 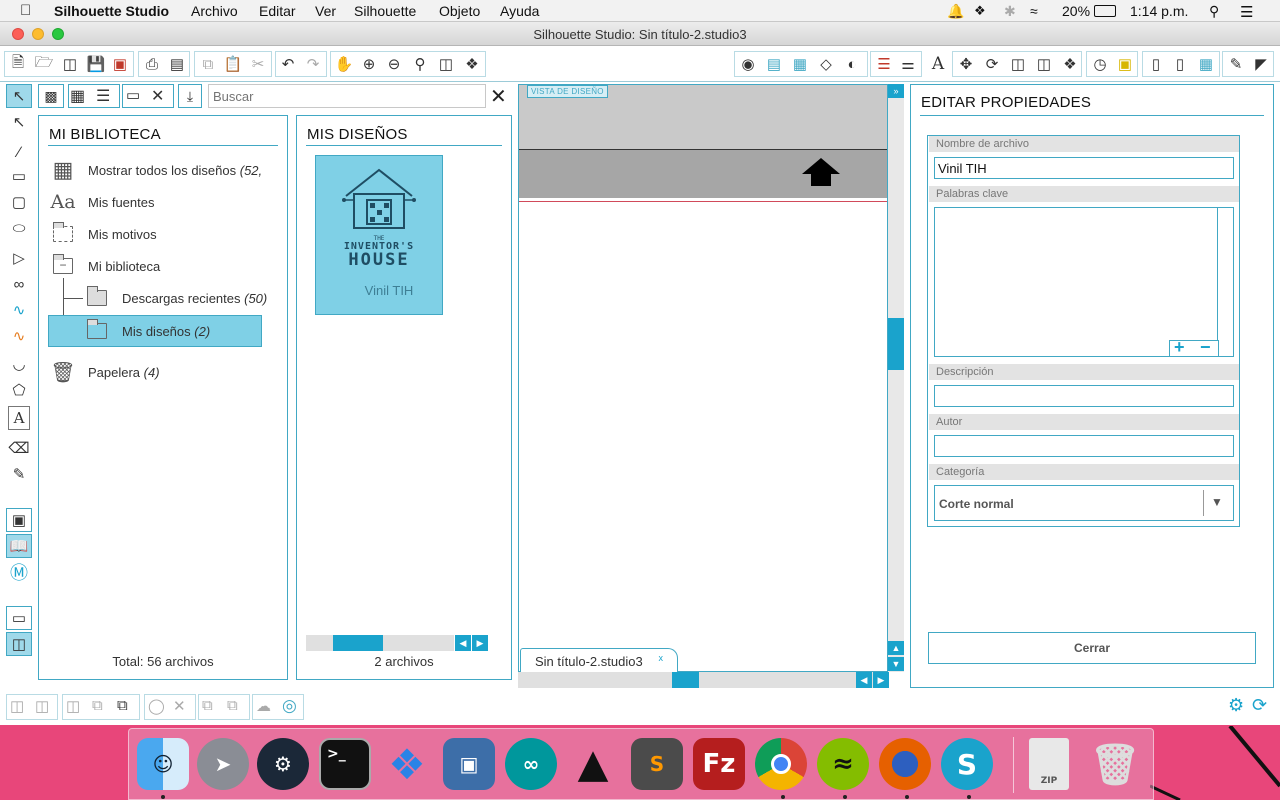 What do you see at coordinates (111, 11) in the screenshot?
I see `menu-app-name: Silhouette Studio` at bounding box center [111, 11].